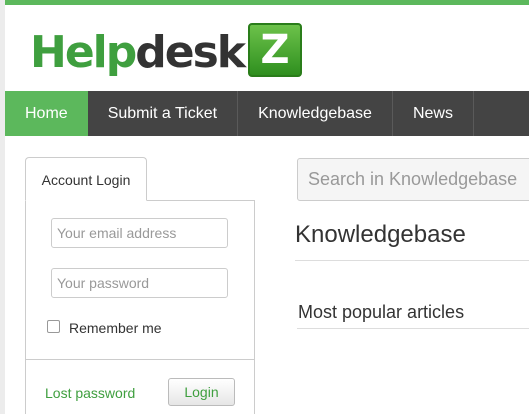  Describe the element at coordinates (46, 113) in the screenshot. I see `nav-home: Home` at that location.